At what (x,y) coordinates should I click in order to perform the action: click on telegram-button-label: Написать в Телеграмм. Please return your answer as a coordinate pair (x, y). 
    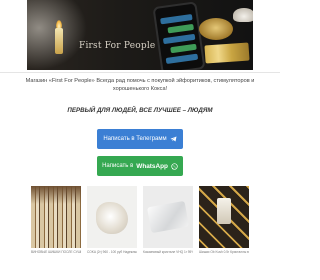
    Looking at the image, I should click on (135, 139).